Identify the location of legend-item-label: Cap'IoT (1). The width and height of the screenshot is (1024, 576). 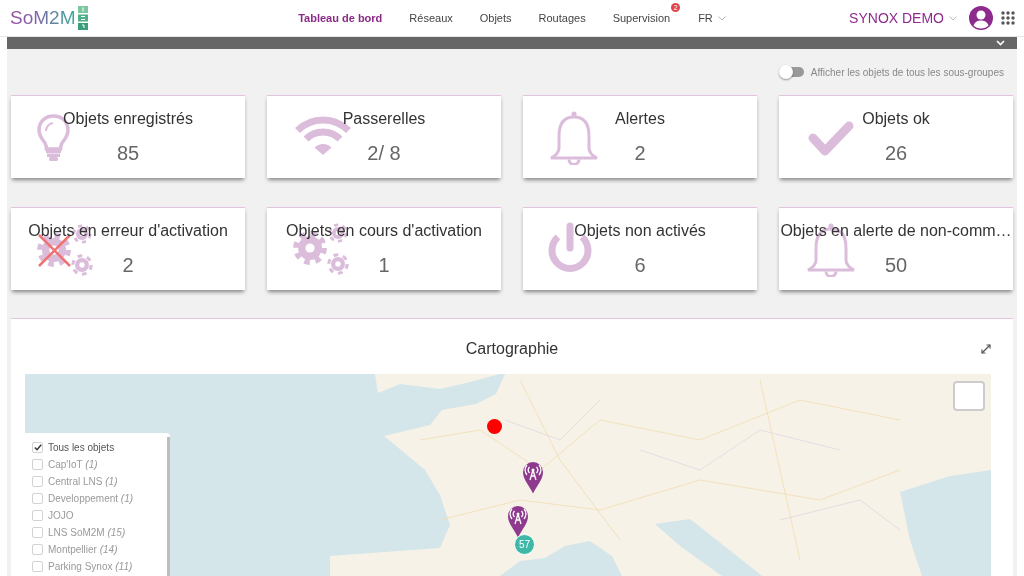
(73, 464).